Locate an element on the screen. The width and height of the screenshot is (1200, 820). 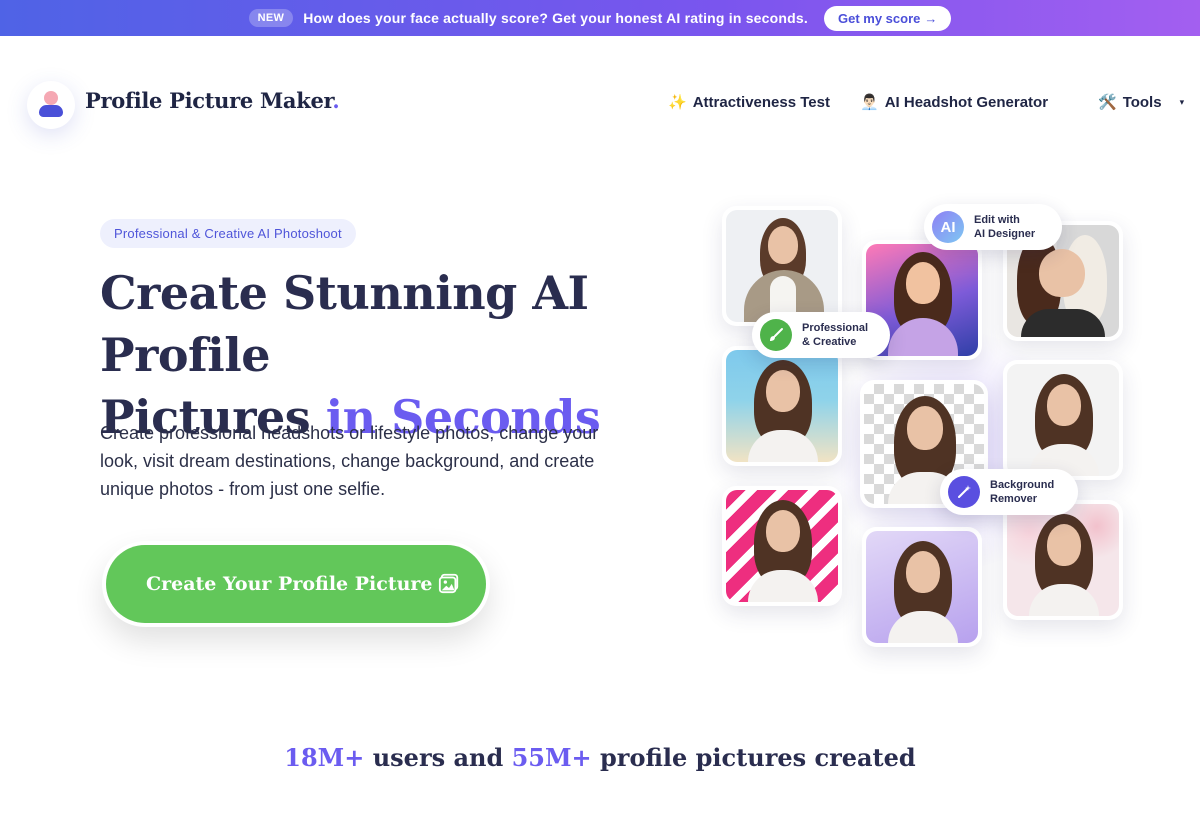
nav-headshot-label: AI Headshot Generator is located at coordinates (966, 102).